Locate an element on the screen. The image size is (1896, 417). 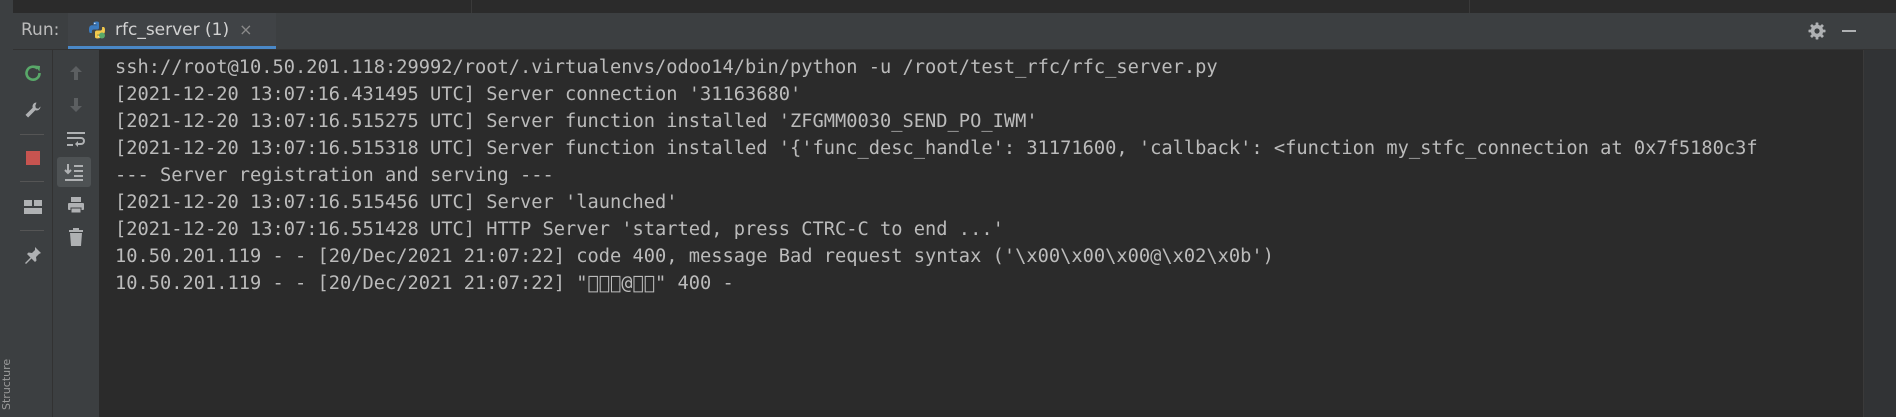
tab-rfc-server: rfc_server (1) × is located at coordinates (172, 31).